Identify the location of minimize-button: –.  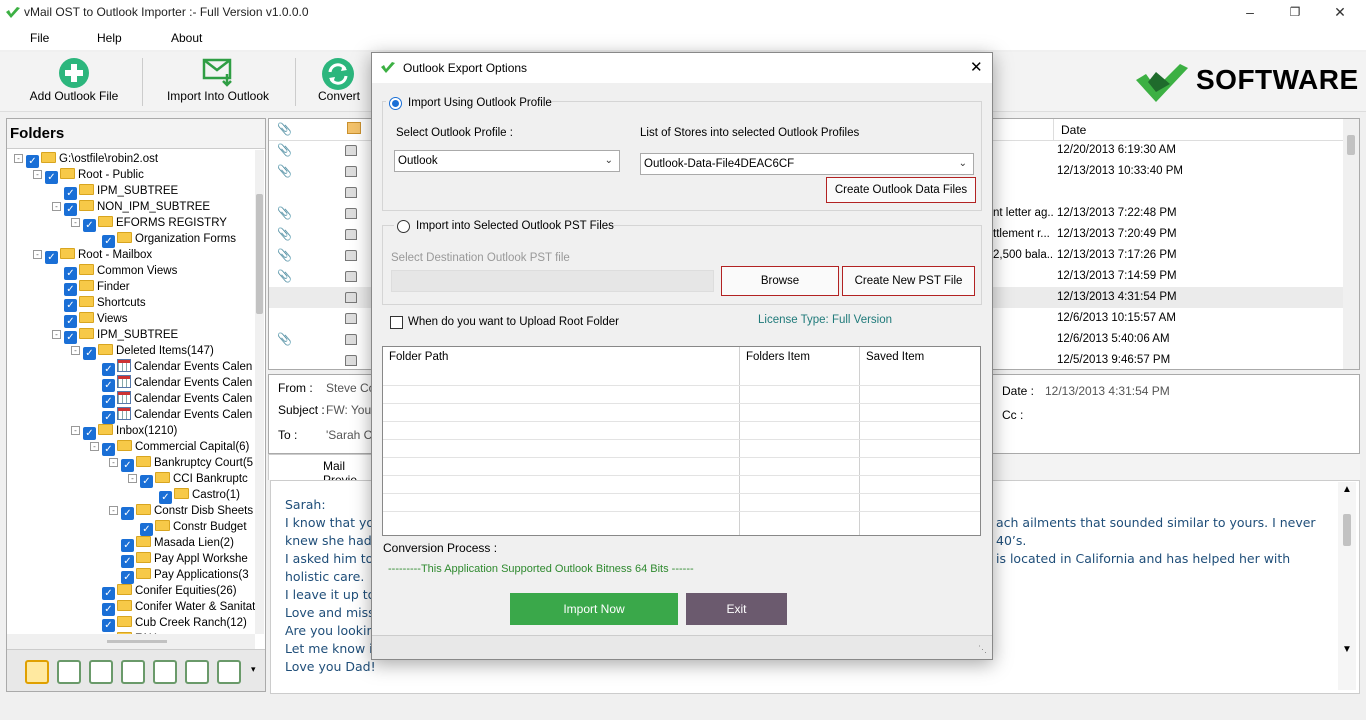
(1250, 13).